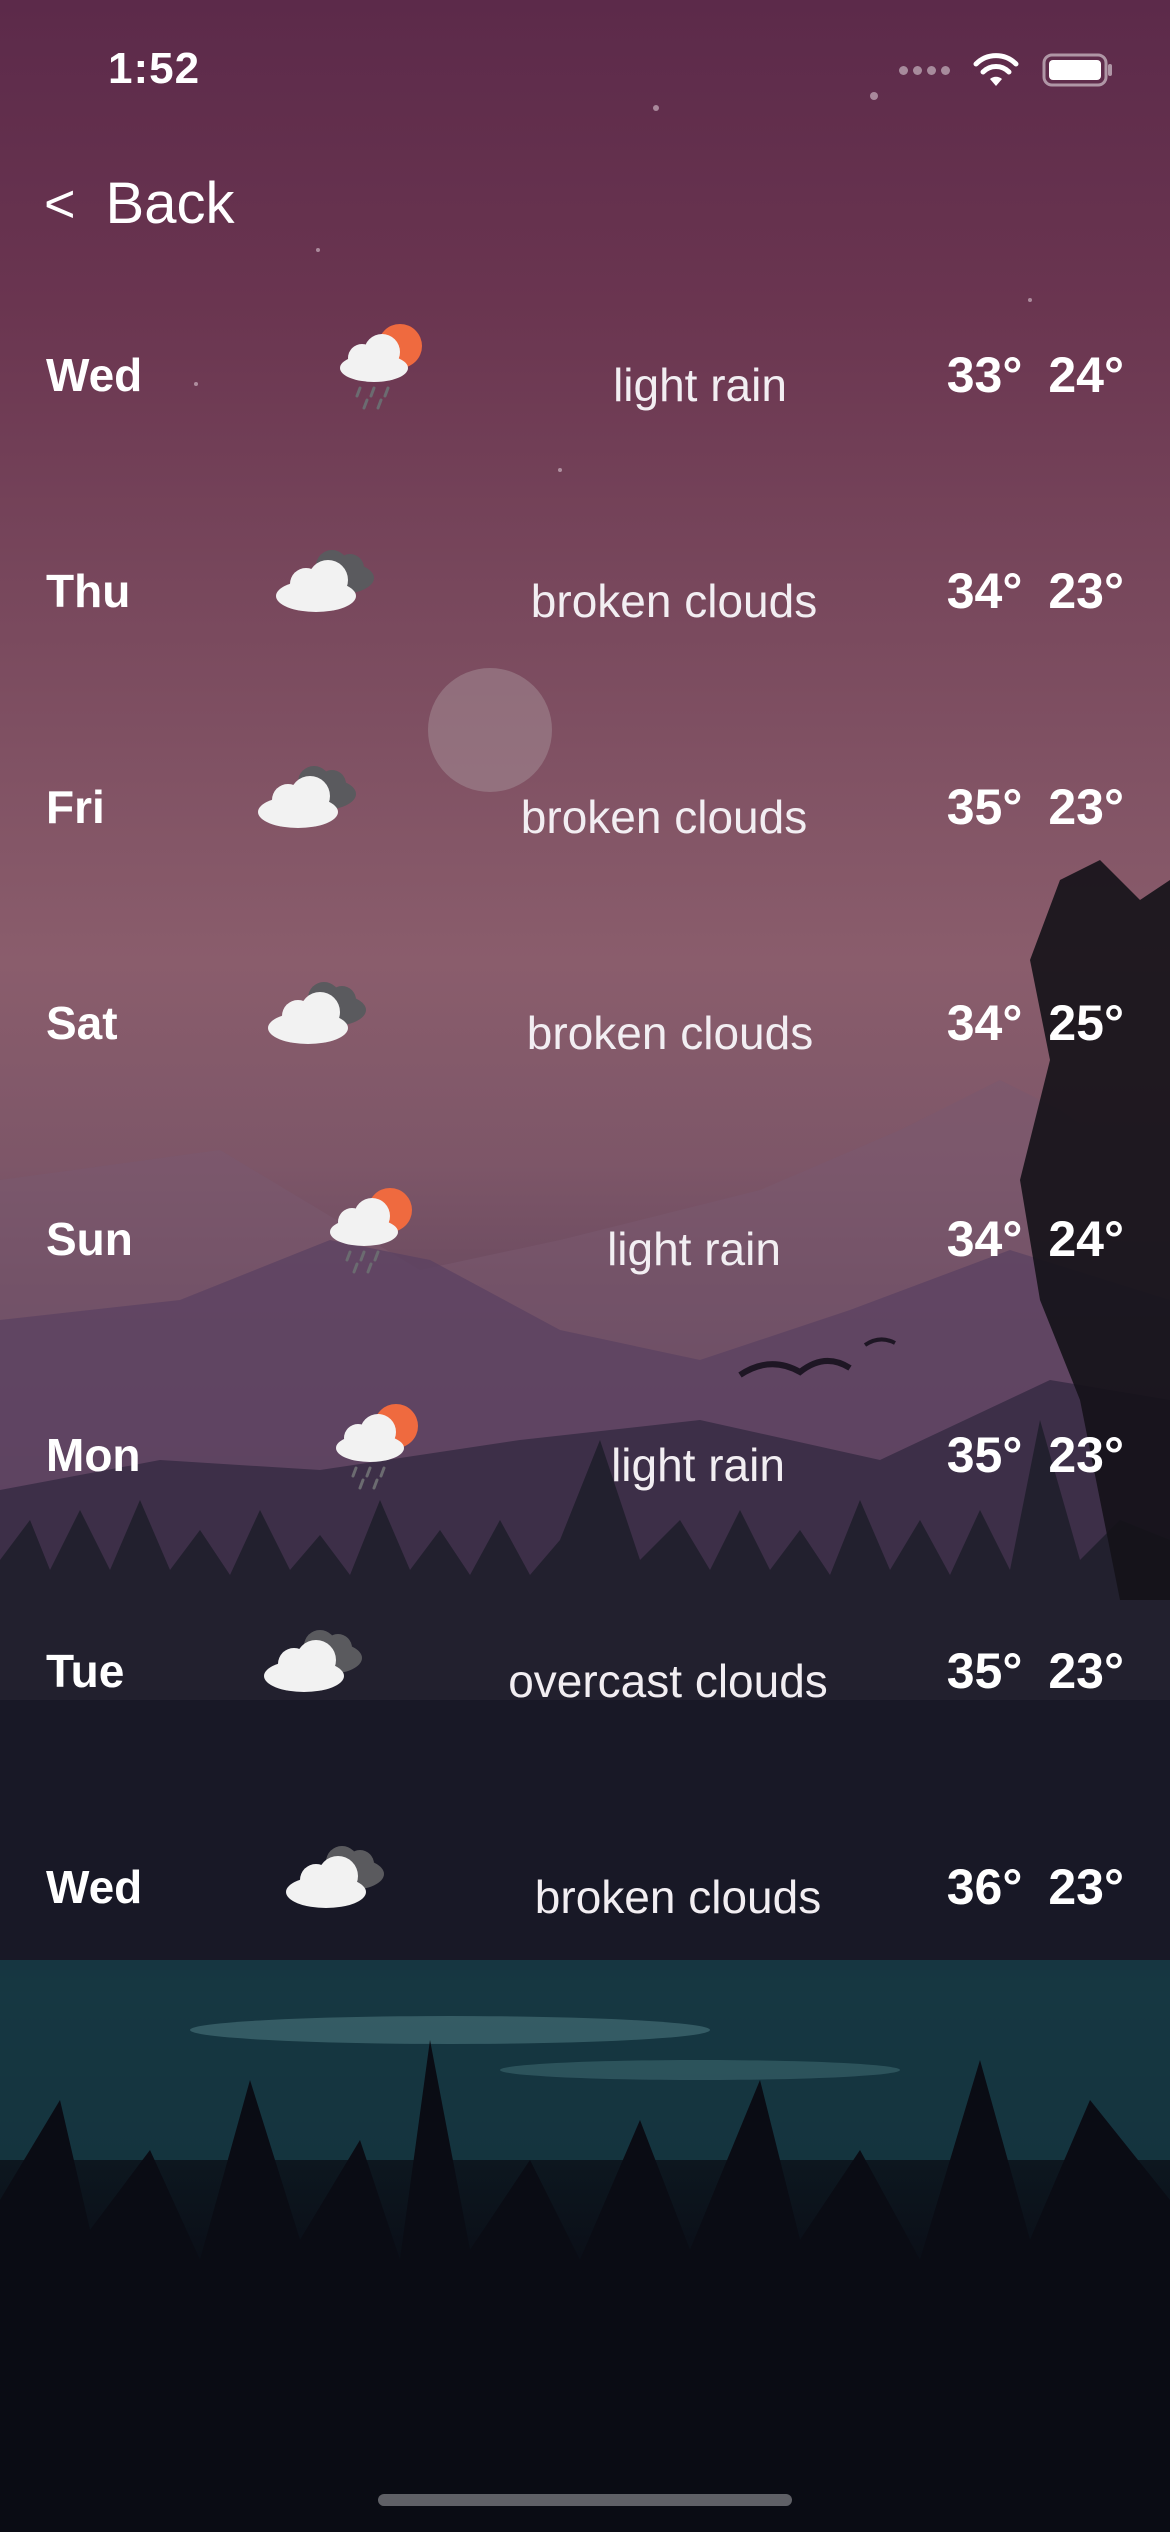  What do you see at coordinates (585, 1240) in the screenshot?
I see `forecast-row: Sun light rain 34° 24°` at bounding box center [585, 1240].